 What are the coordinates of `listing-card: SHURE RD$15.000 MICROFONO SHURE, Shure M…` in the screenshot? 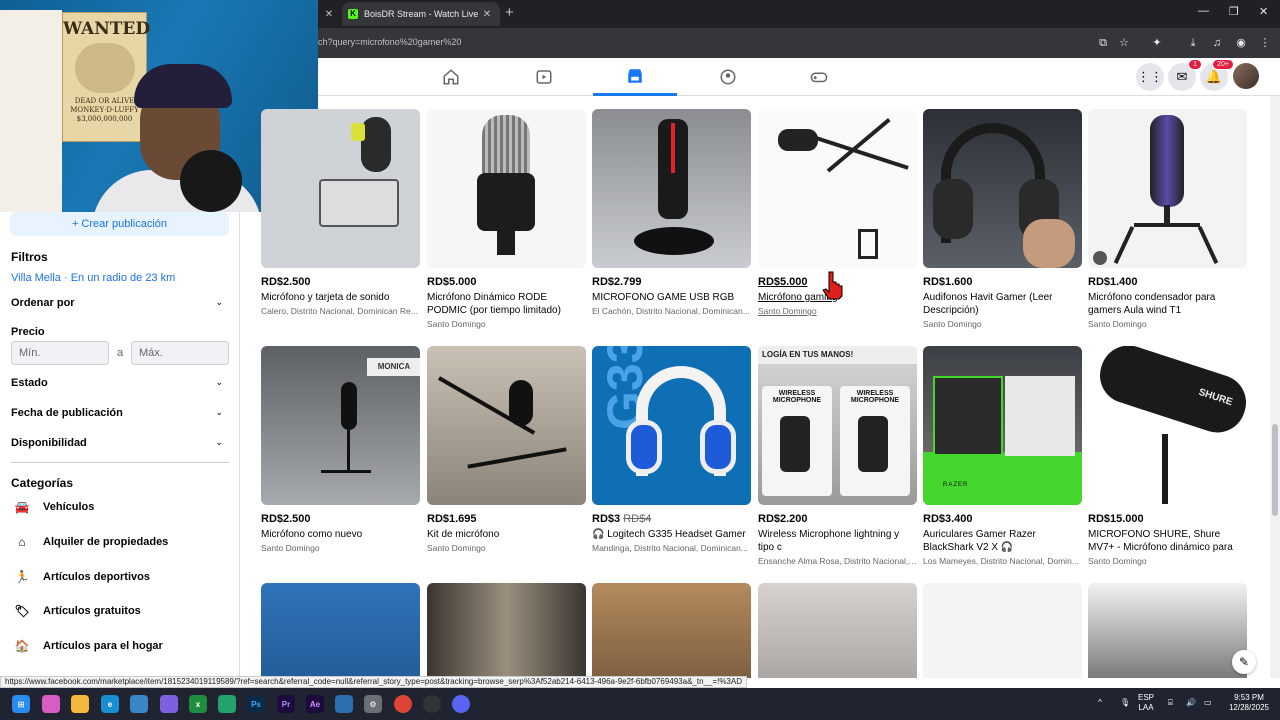 It's located at (1167, 456).